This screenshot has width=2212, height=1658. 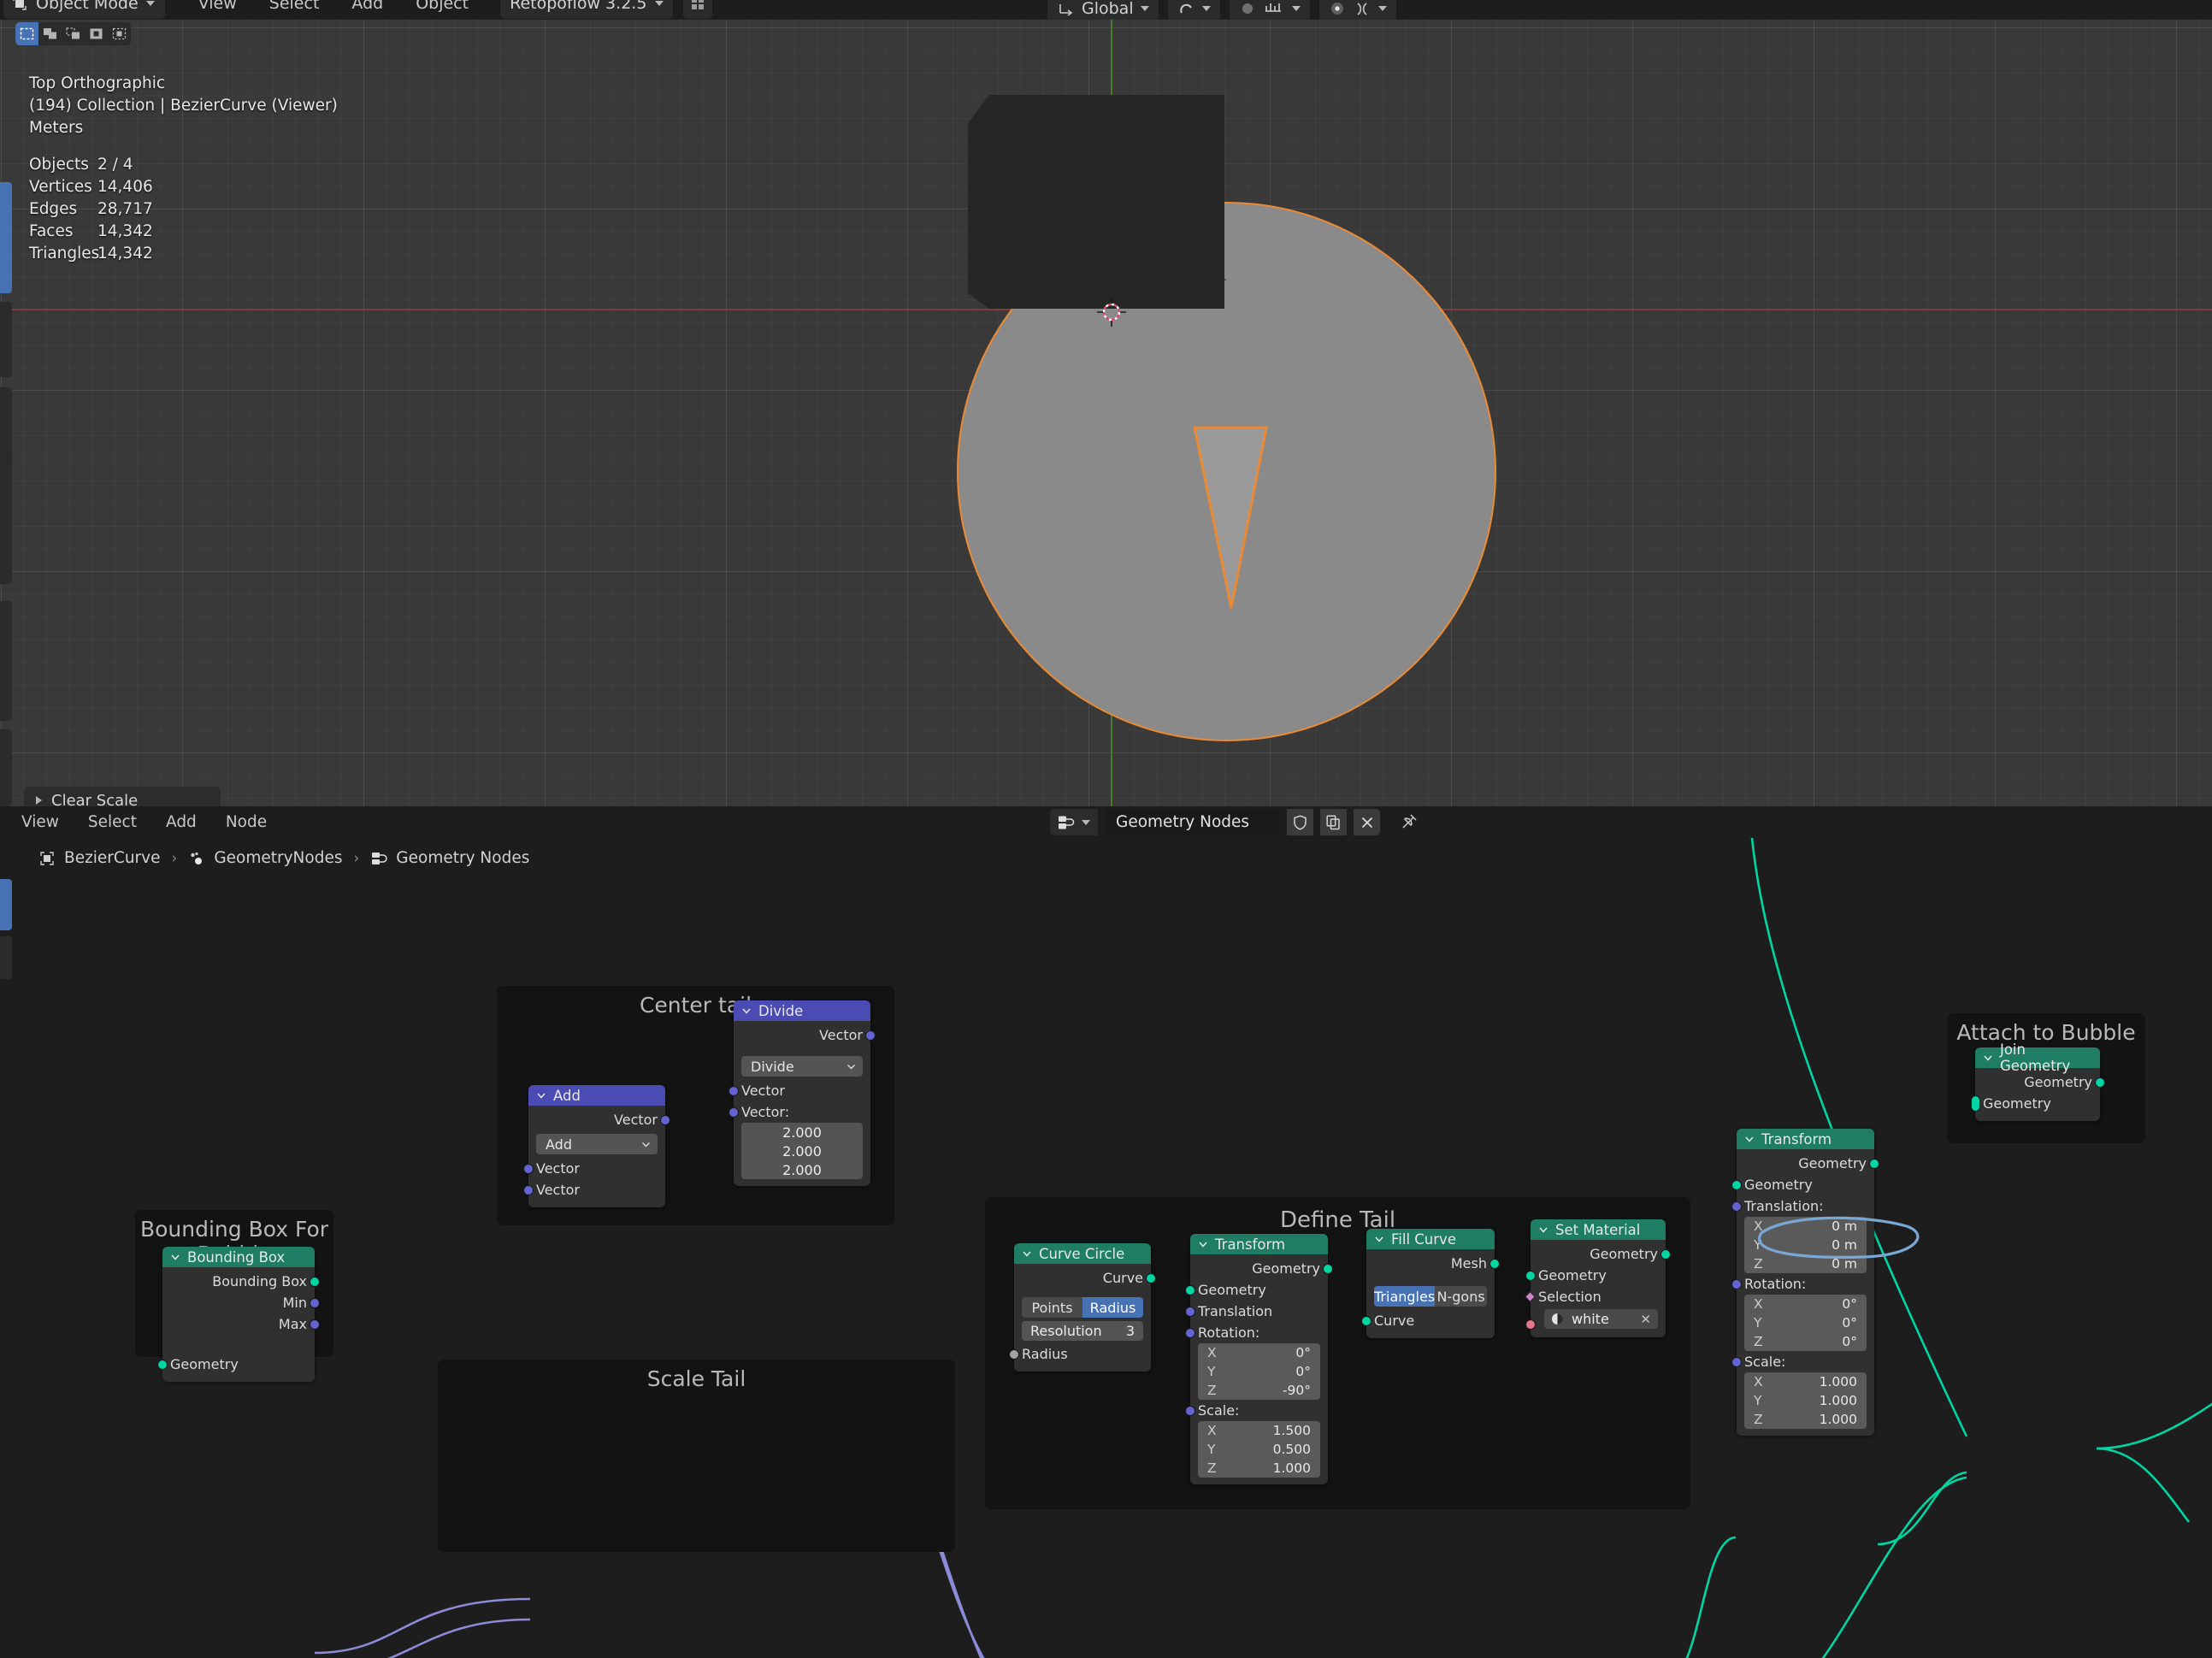 What do you see at coordinates (1085, 1278) in the screenshot?
I see `socket-row-output: Curve` at bounding box center [1085, 1278].